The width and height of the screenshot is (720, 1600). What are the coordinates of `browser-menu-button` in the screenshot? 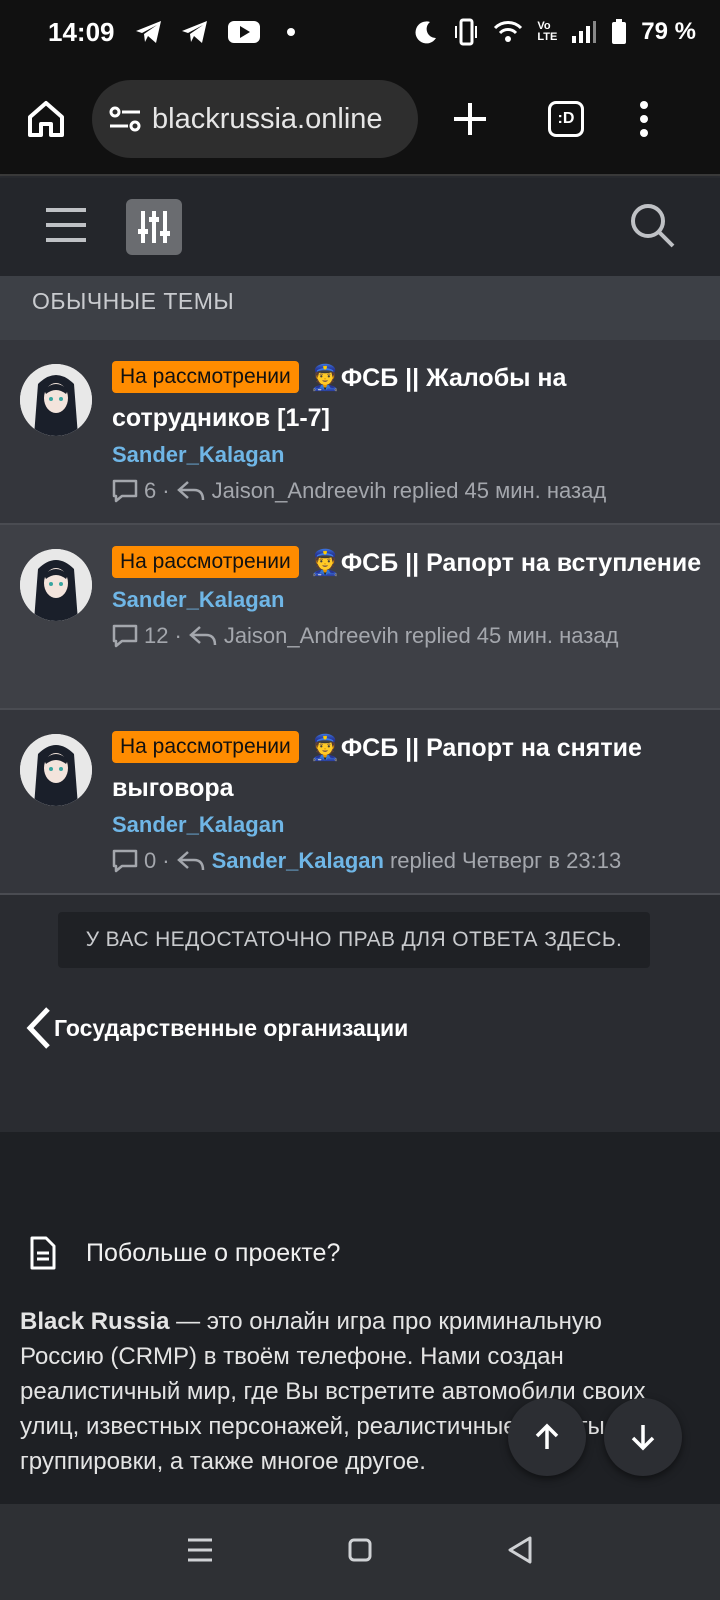 It's located at (644, 119).